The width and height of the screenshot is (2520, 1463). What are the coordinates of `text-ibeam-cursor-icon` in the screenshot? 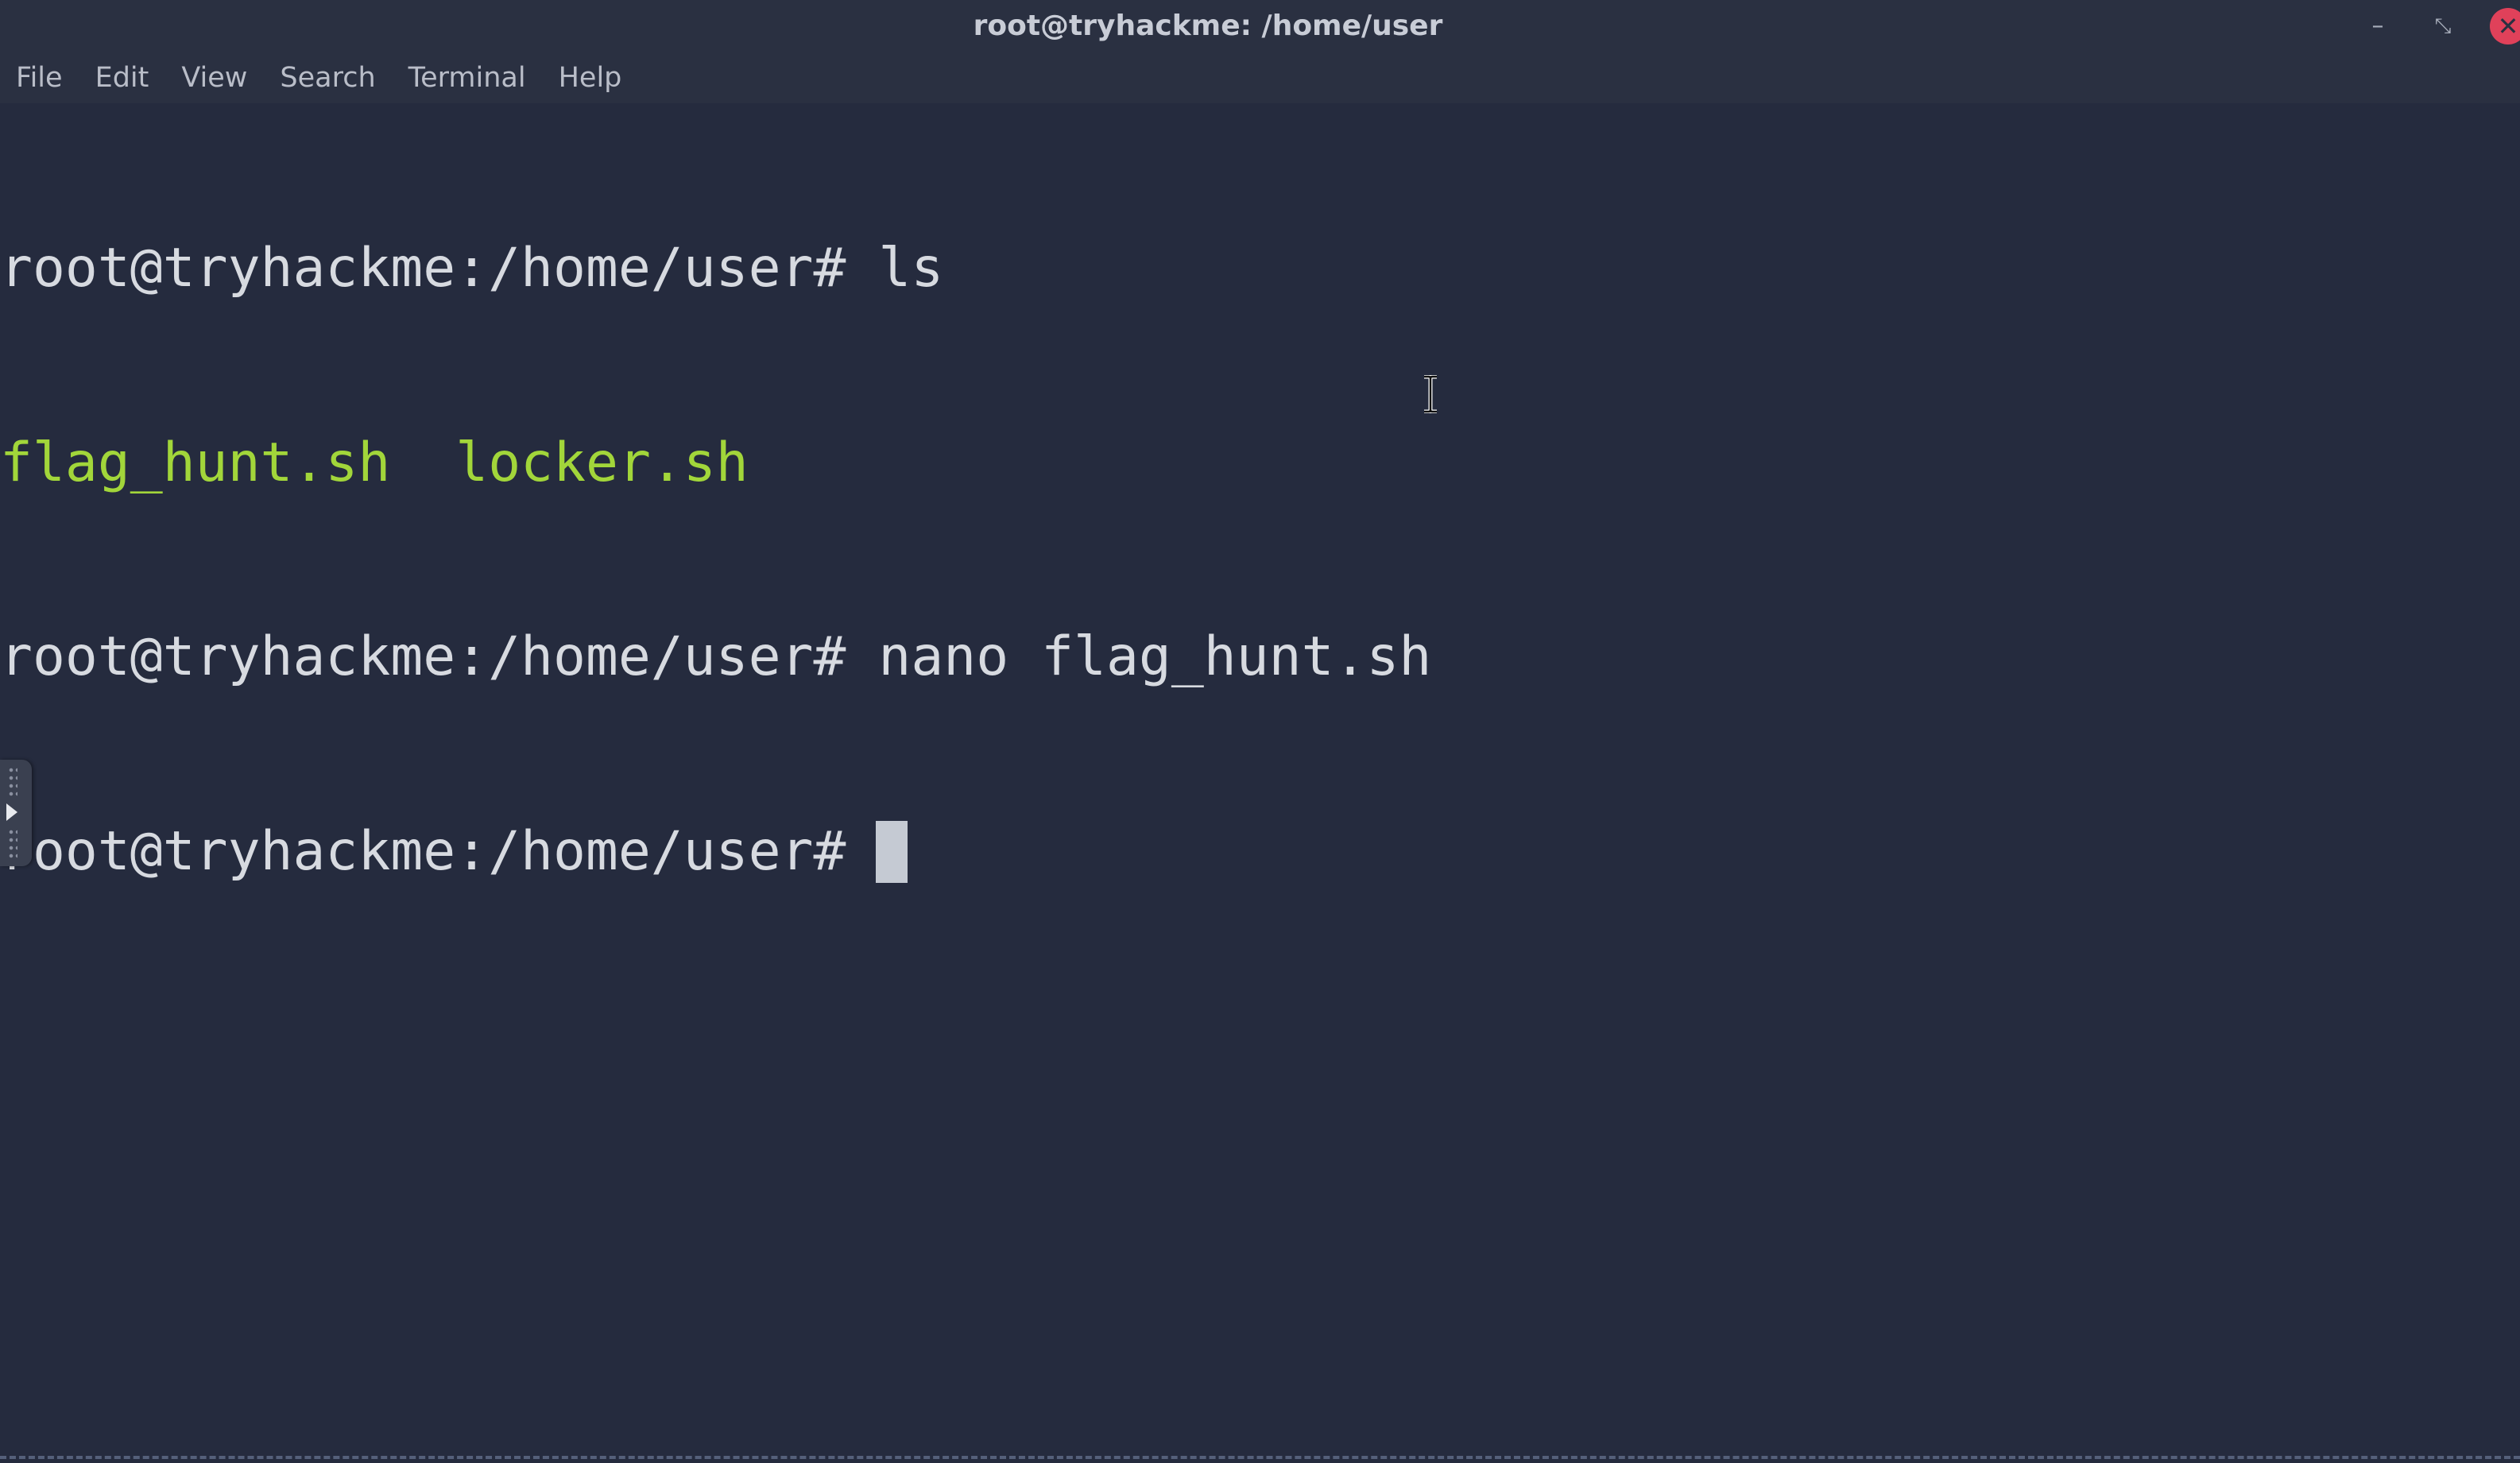 It's located at (1430, 394).